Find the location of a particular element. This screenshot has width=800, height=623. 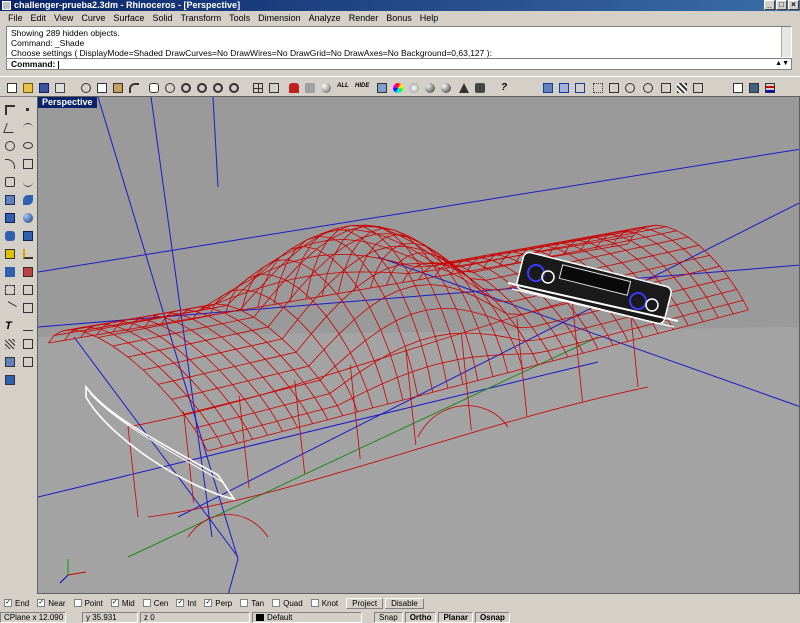

menu-tools: Tools is located at coordinates (239, 18).